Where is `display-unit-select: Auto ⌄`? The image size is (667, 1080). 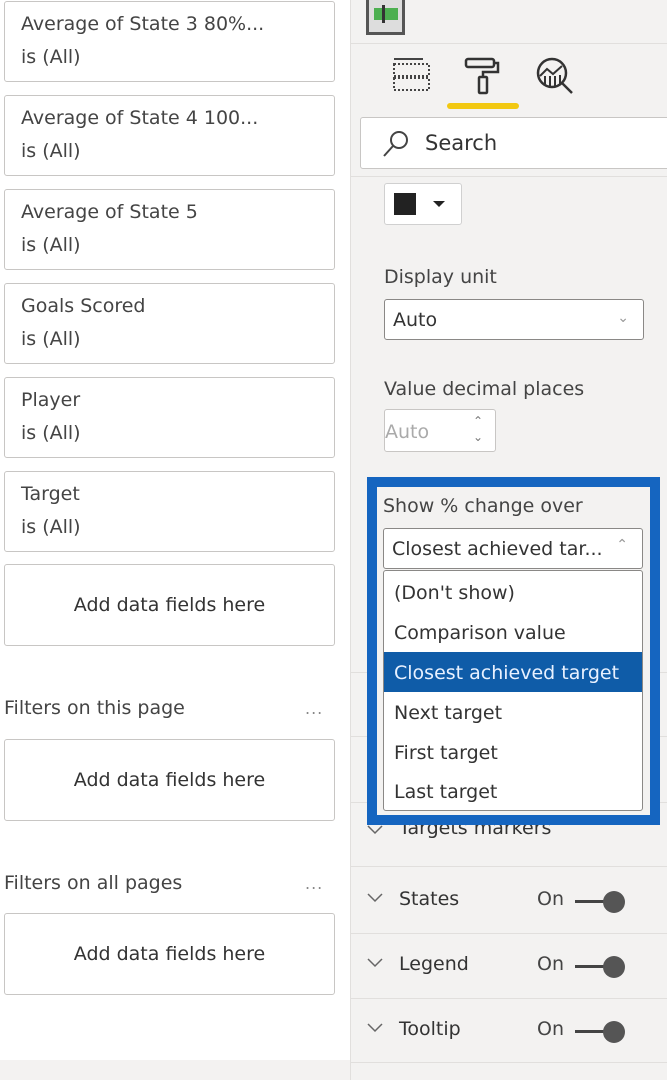
display-unit-select: Auto ⌄ is located at coordinates (514, 319).